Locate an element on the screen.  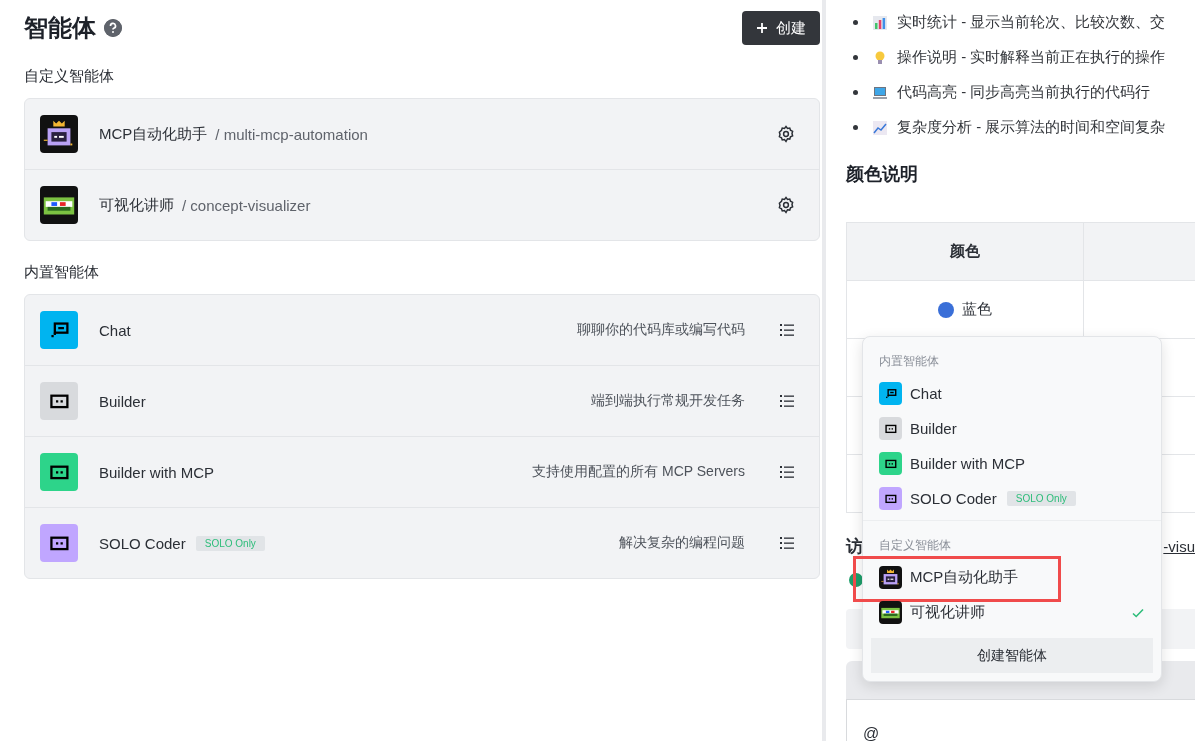
create-button: 创建 is located at coordinates (781, 28).